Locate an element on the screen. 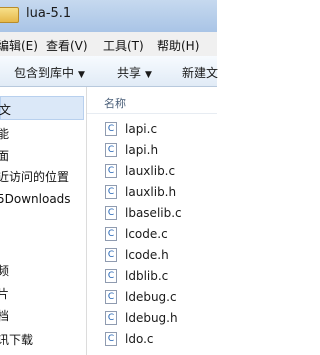 The height and width of the screenshot is (355, 320). include-in-library-label: 包含到库中 is located at coordinates (44, 73).